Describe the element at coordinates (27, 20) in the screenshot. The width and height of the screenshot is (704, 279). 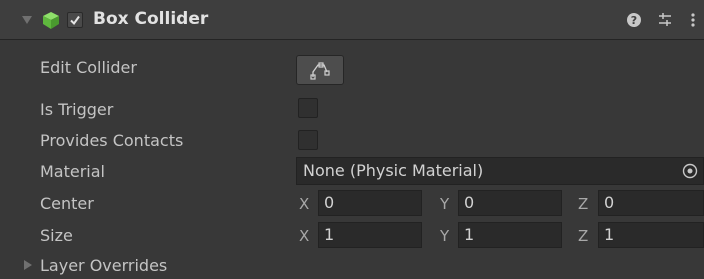
I see `foldout-arrow-icon` at that location.